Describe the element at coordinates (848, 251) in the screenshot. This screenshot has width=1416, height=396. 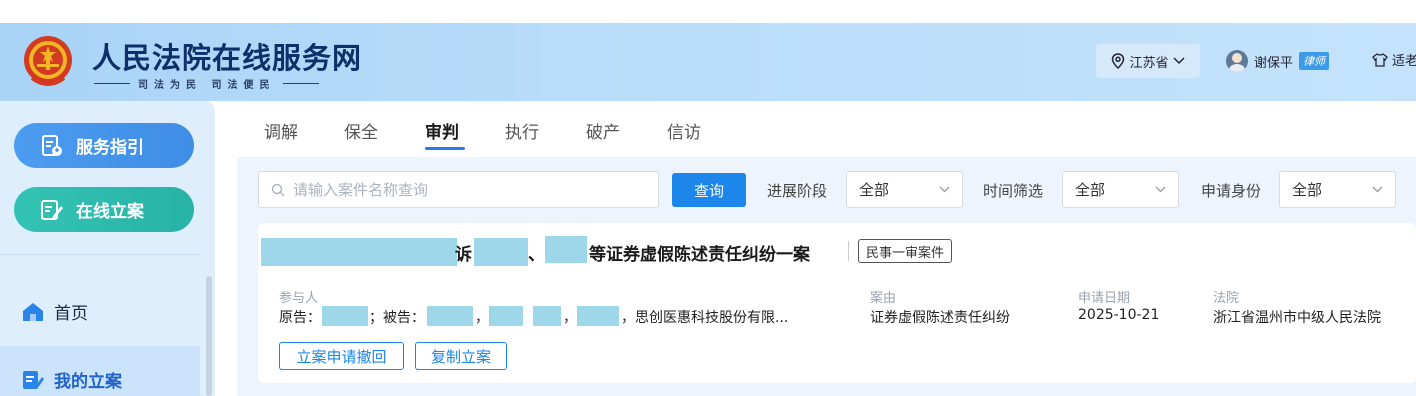
I see `title-divider` at that location.